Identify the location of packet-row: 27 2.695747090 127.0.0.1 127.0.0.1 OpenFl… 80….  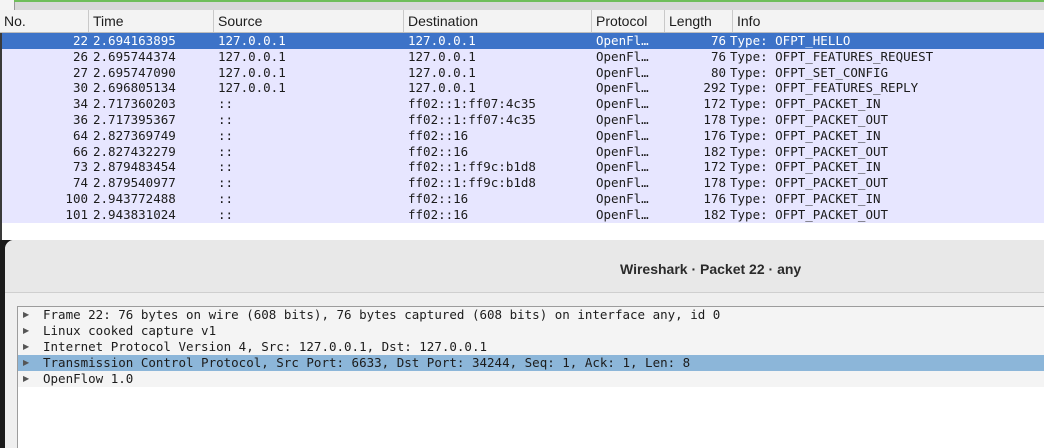
(522, 72).